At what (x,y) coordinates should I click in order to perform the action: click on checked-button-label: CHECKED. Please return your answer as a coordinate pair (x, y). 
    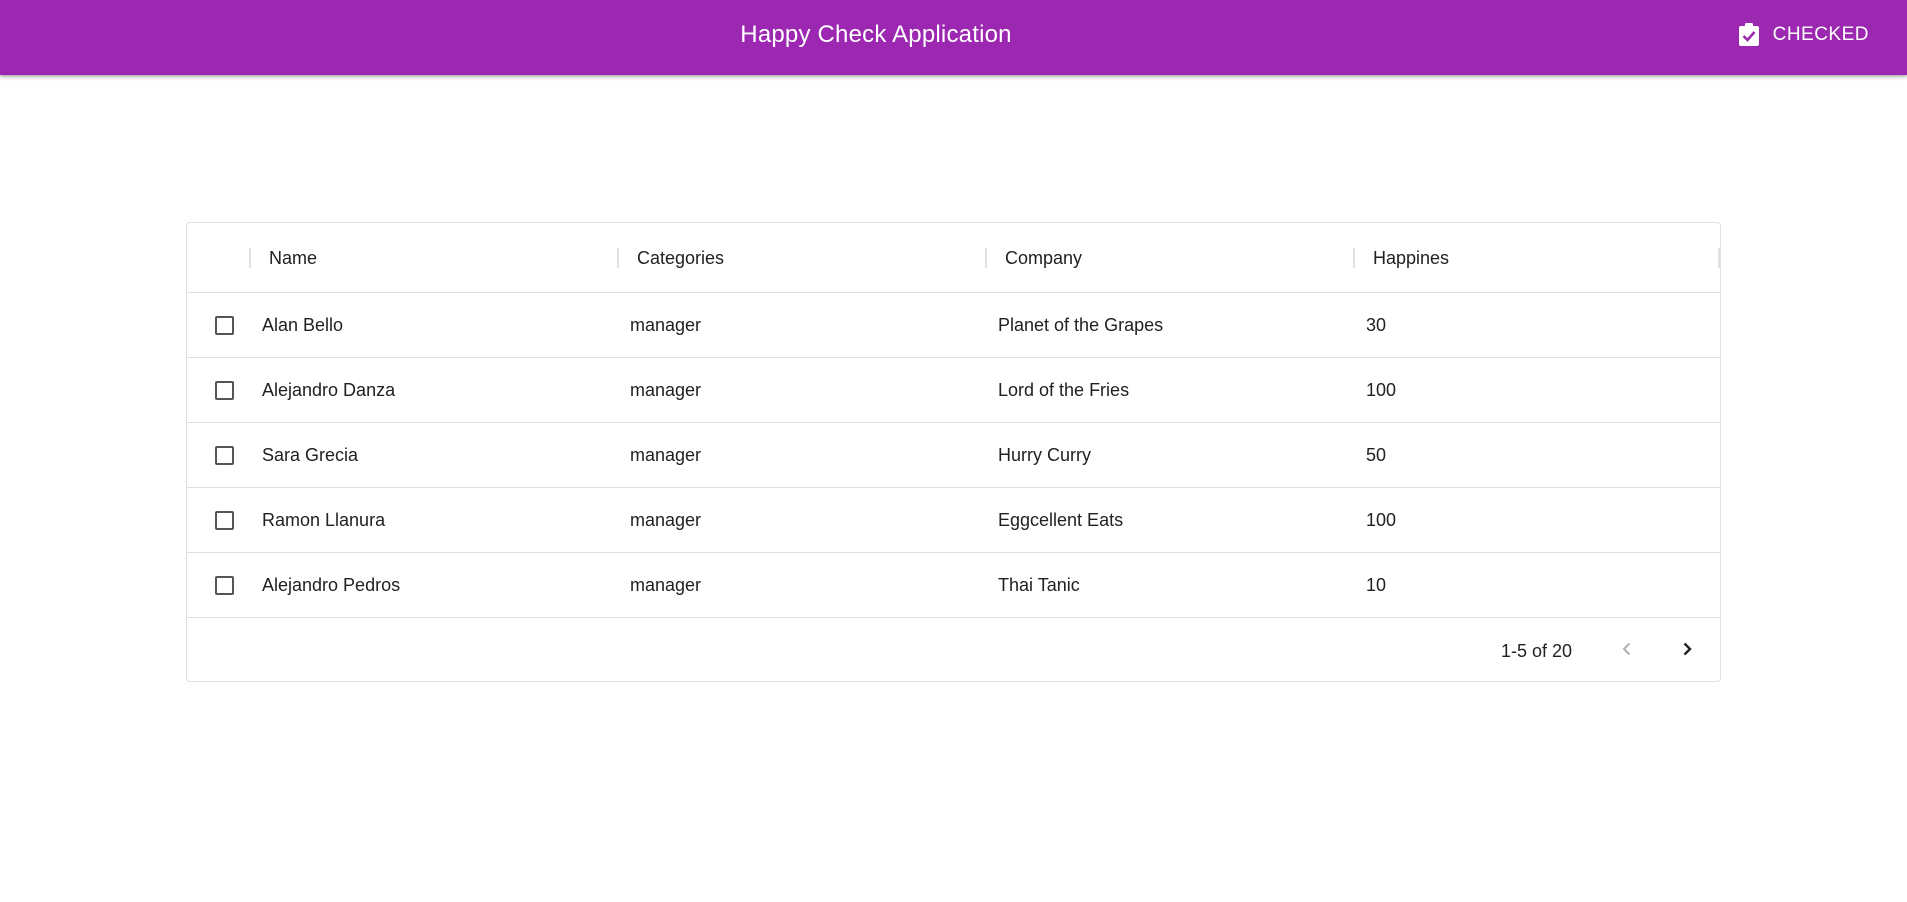
    Looking at the image, I should click on (1820, 34).